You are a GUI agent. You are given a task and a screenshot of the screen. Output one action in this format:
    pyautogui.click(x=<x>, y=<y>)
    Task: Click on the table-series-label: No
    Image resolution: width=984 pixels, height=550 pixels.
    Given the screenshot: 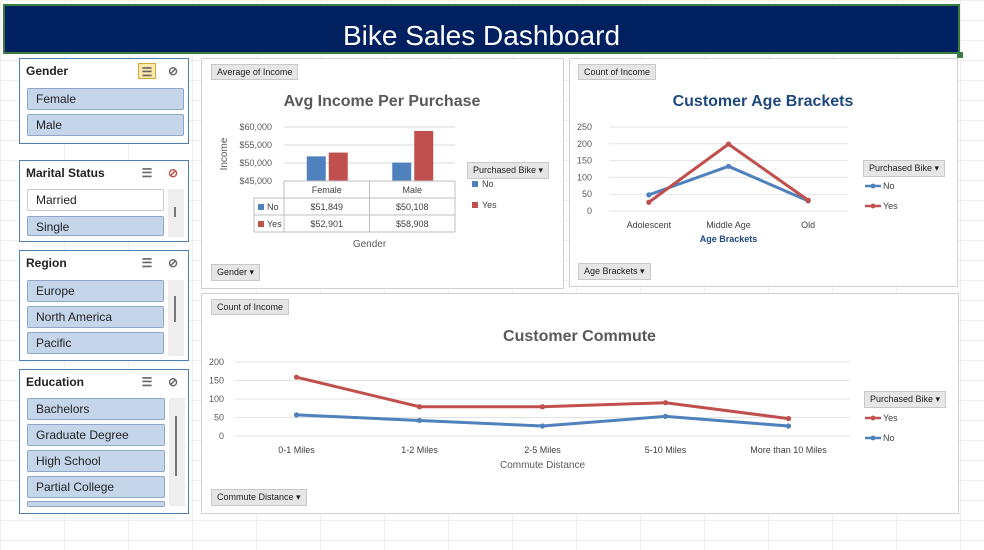 What is the action you would take?
    pyautogui.click(x=273, y=207)
    